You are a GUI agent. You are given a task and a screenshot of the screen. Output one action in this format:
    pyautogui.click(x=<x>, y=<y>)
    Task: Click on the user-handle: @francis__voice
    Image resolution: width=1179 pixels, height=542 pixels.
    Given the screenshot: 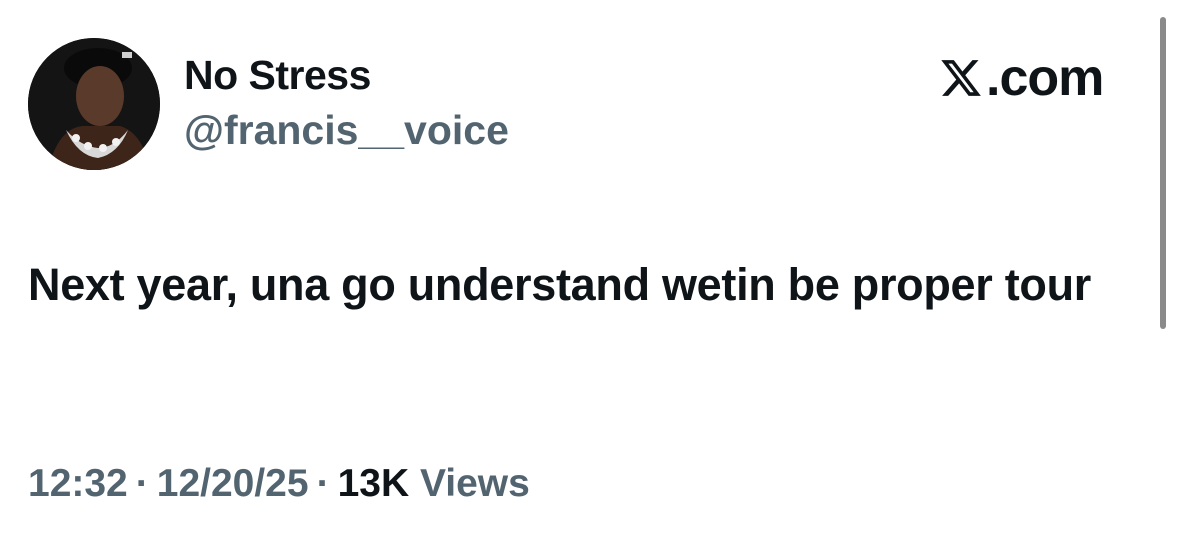 What is the action you would take?
    pyautogui.click(x=346, y=130)
    